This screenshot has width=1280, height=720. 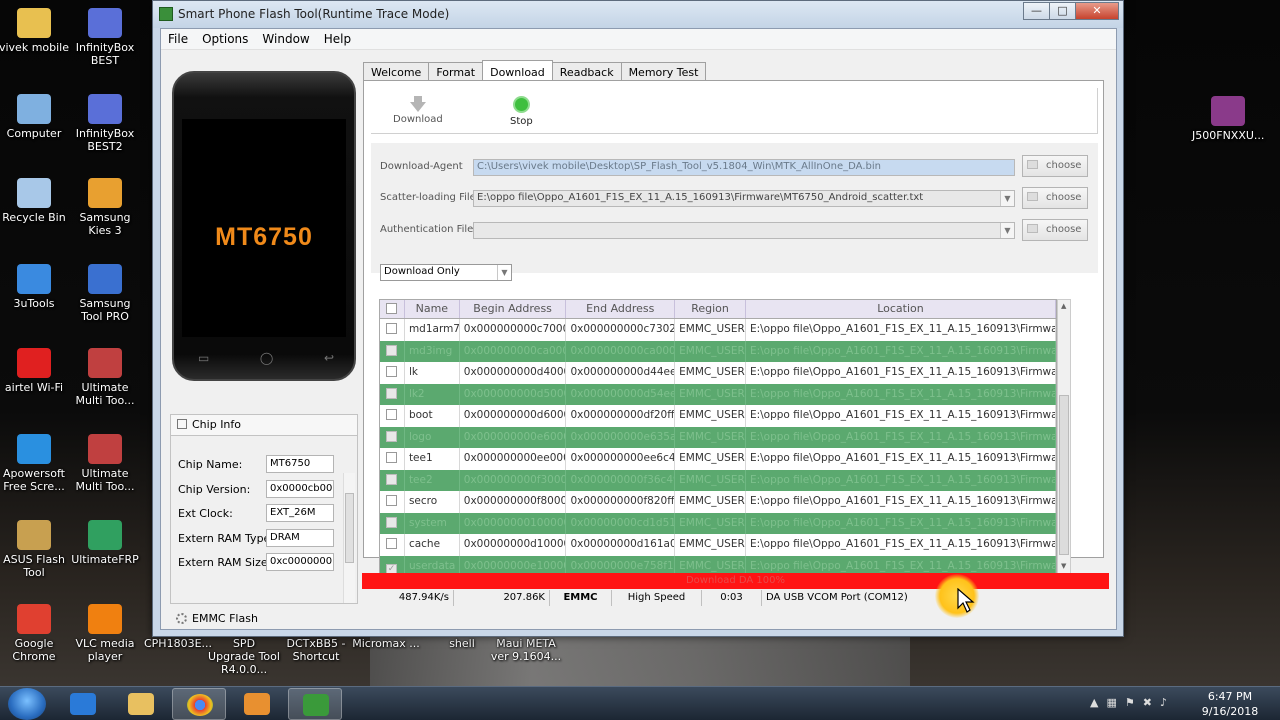 I want to click on choose-scatter-button: choose, so click(x=1055, y=198).